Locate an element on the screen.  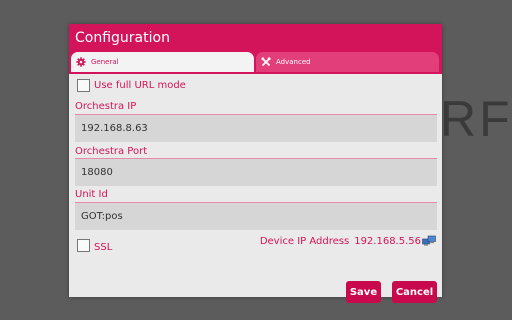
orchestra-ip-input: 192.168.8.63 is located at coordinates (256, 128).